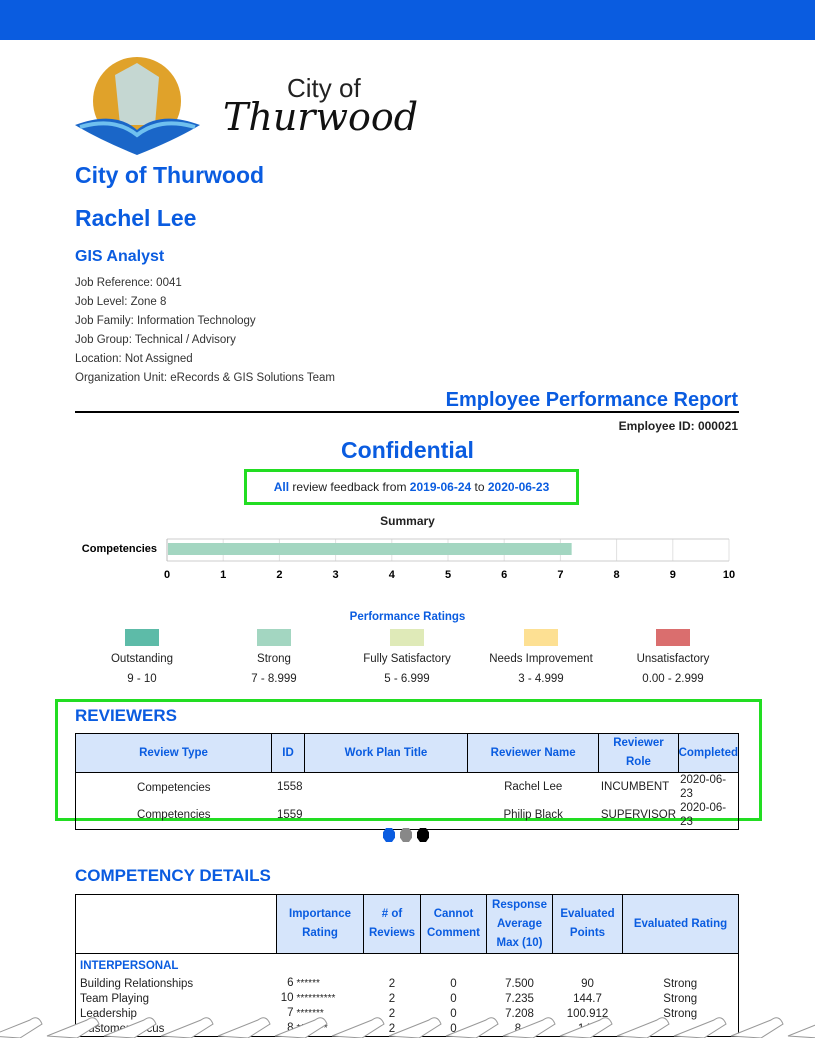 The height and width of the screenshot is (1038, 815). I want to click on legend-item: Fully Satisfactory 5 - 6.999, so click(407, 657).